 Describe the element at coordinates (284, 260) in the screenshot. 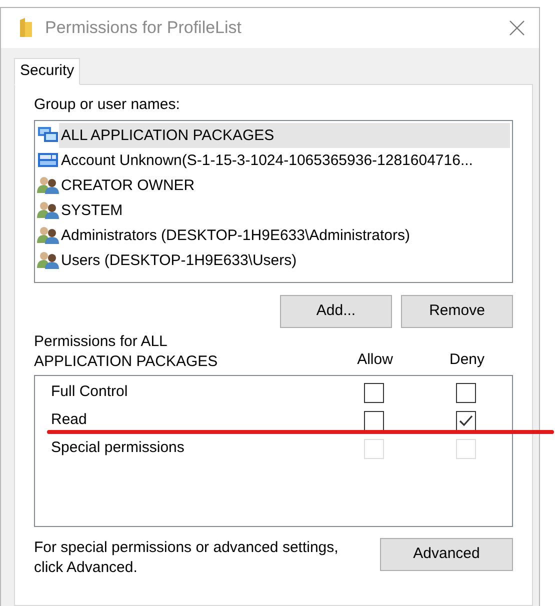

I see `user-list-item: Users (DESKTOP-1H9E633\Users)` at that location.